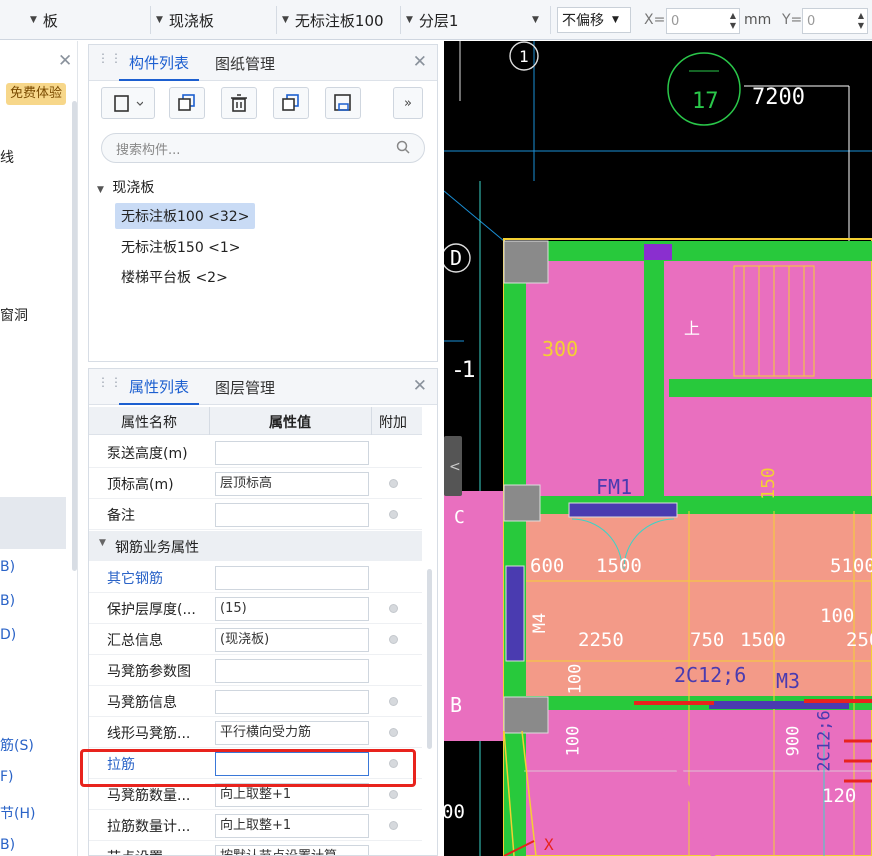 This screenshot has width=872, height=856. I want to click on more-button: », so click(408, 103).